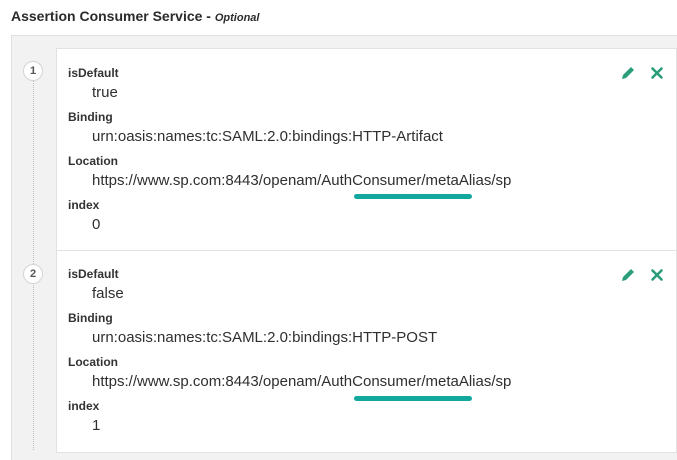 Image resolution: width=677 pixels, height=460 pixels. I want to click on entry-number-badge: 1, so click(33, 71).